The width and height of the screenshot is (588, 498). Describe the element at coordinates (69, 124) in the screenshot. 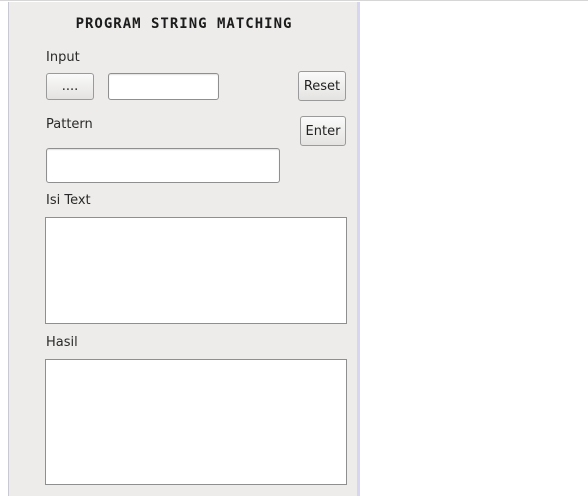

I see `pattern-label: Pattern` at that location.